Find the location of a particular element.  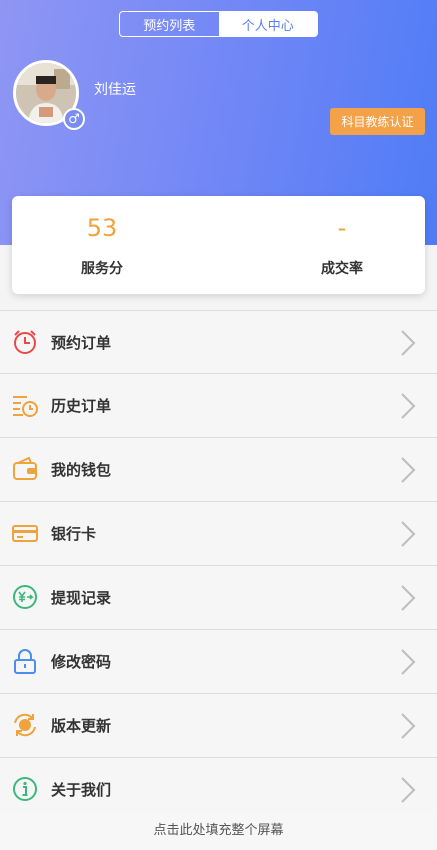

history-clock-icon is located at coordinates (25, 406).